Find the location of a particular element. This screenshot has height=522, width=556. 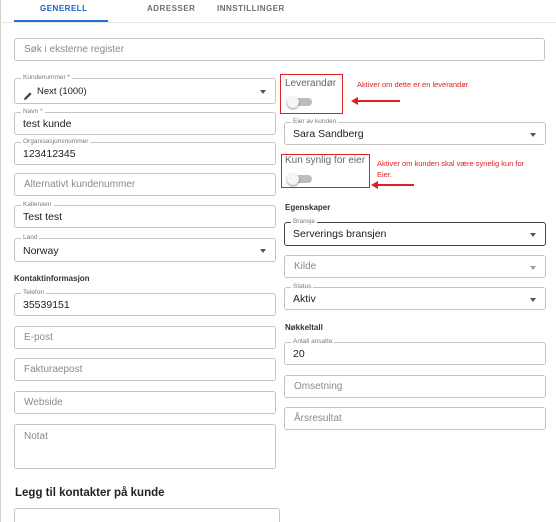

source-select: Kilde is located at coordinates (415, 266).